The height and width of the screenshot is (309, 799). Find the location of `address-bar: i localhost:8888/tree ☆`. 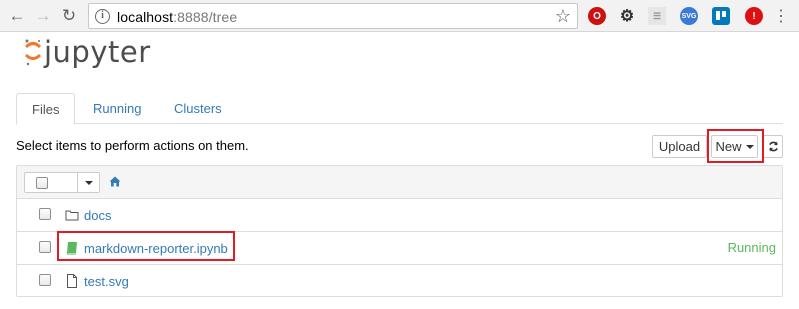

address-bar: i localhost:8888/tree ☆ is located at coordinates (333, 16).